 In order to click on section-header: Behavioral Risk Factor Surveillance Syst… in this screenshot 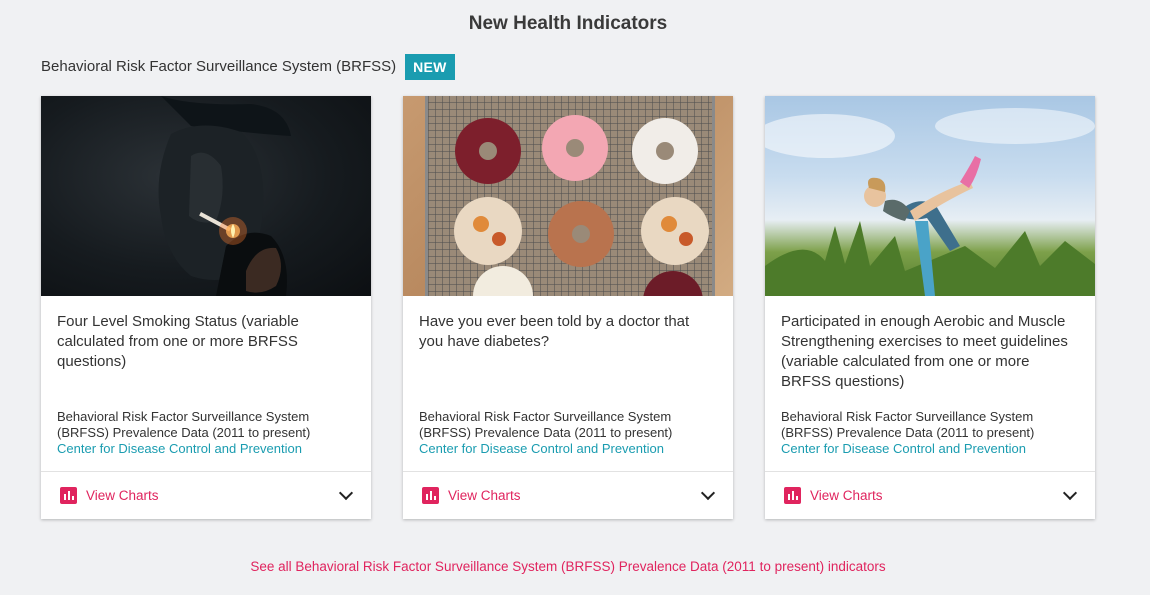, I will do `click(248, 66)`.